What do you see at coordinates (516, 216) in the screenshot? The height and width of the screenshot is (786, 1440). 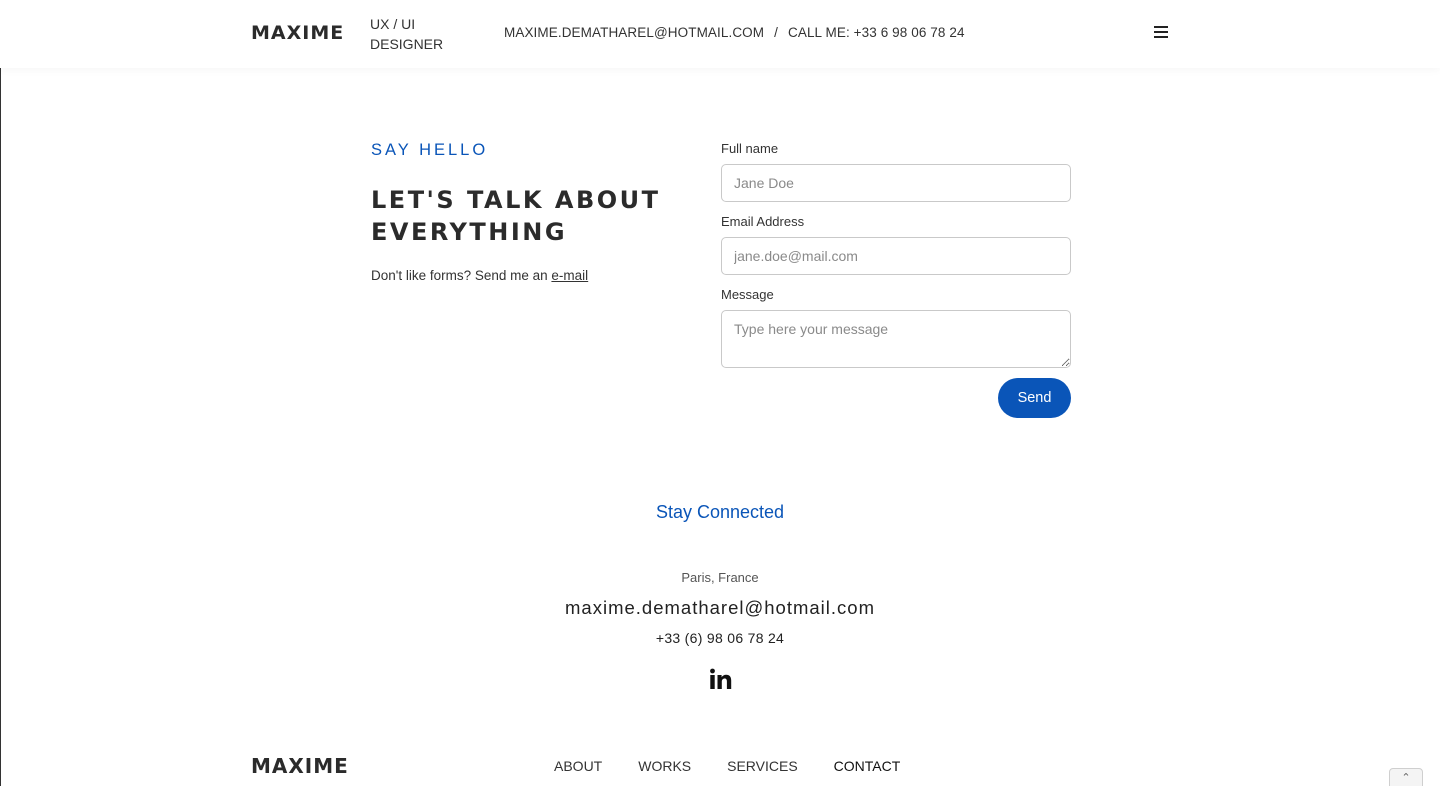 I see `page-headline: LET'S TALK ABOUT EVERYTHING` at bounding box center [516, 216].